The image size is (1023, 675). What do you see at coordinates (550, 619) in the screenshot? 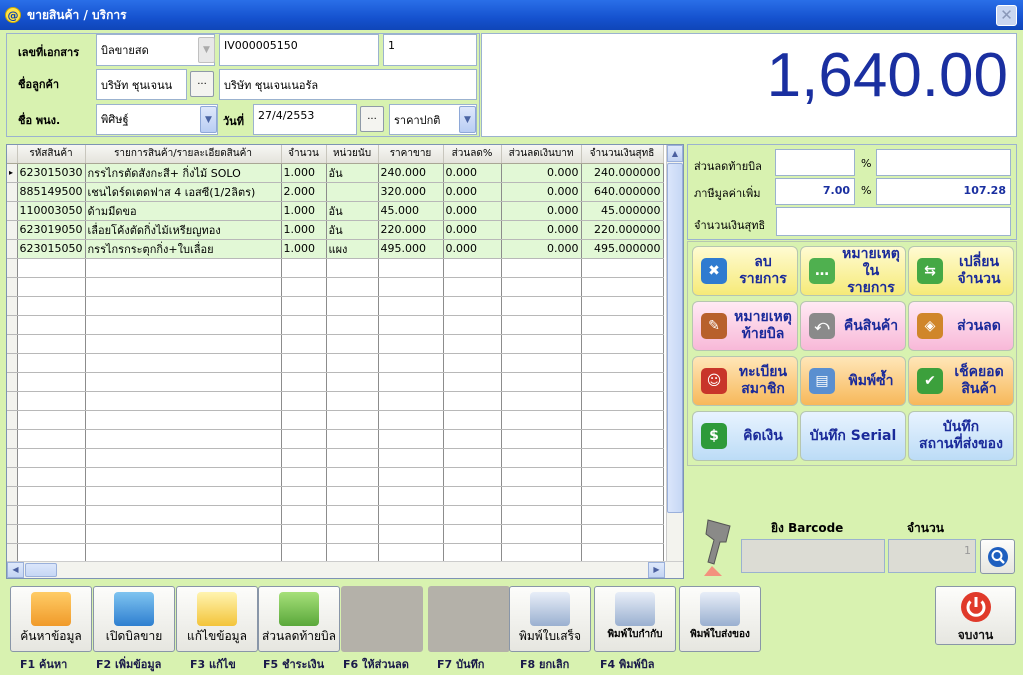
I see `function-button-7: พิมพ์ใบเสร็จ` at bounding box center [550, 619].